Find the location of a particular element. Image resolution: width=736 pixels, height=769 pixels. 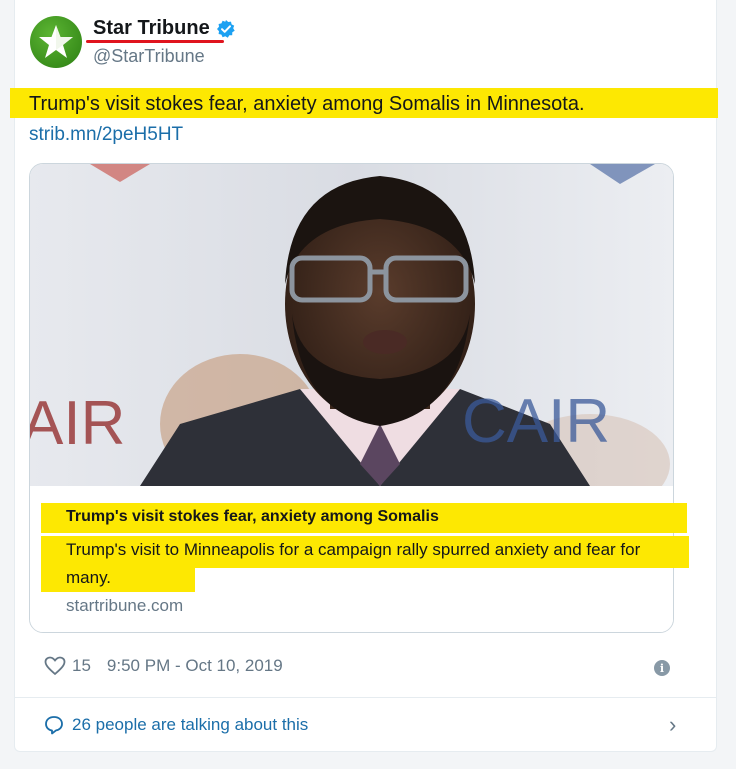

card-domain: startribune.com is located at coordinates (125, 605).